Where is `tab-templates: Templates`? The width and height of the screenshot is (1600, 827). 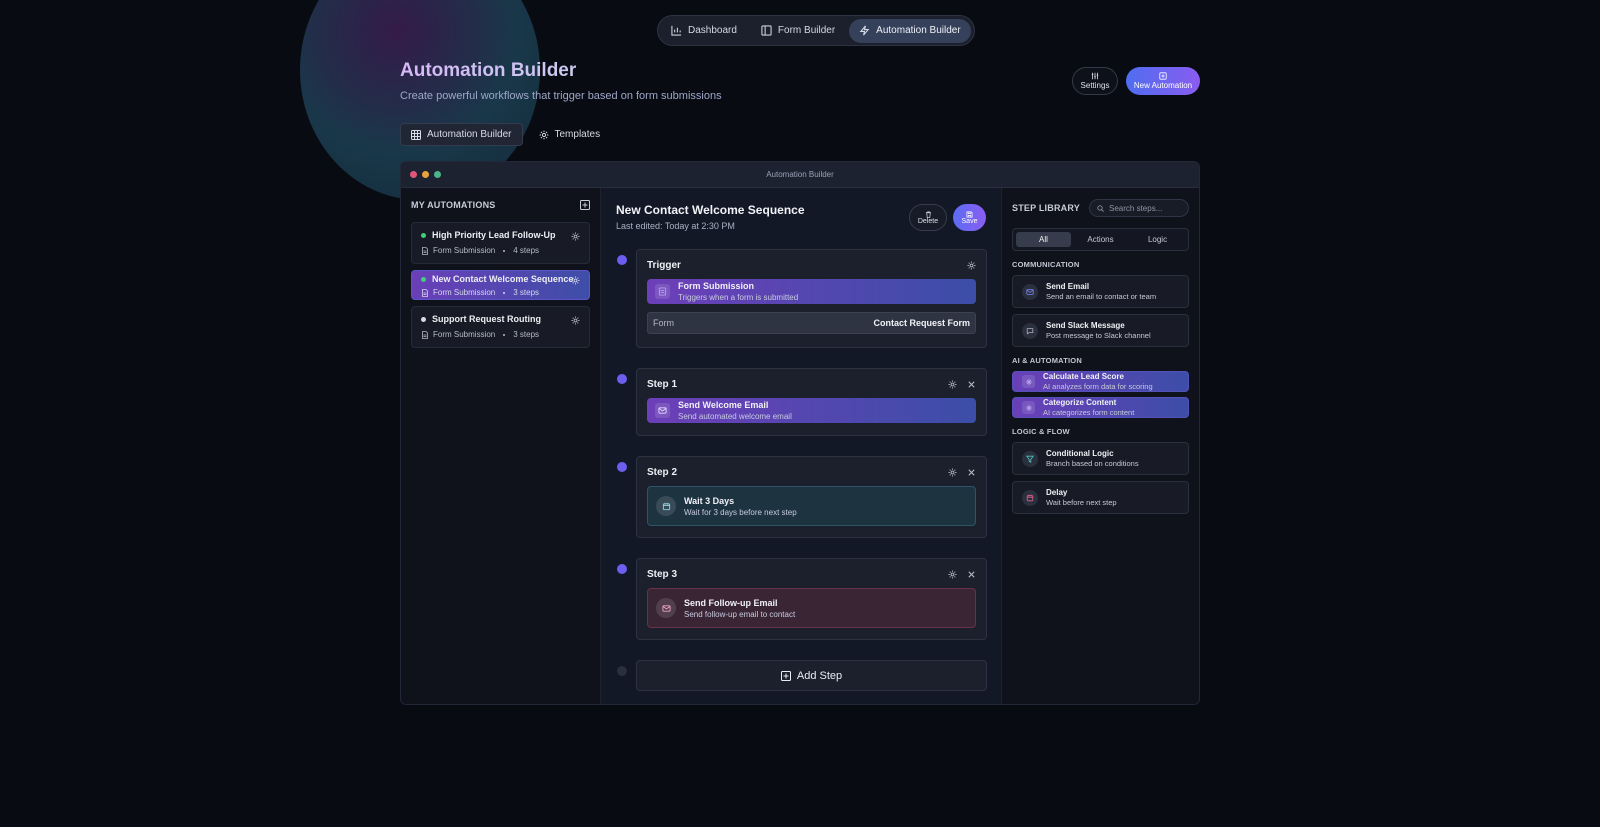
tab-templates: Templates is located at coordinates (570, 134).